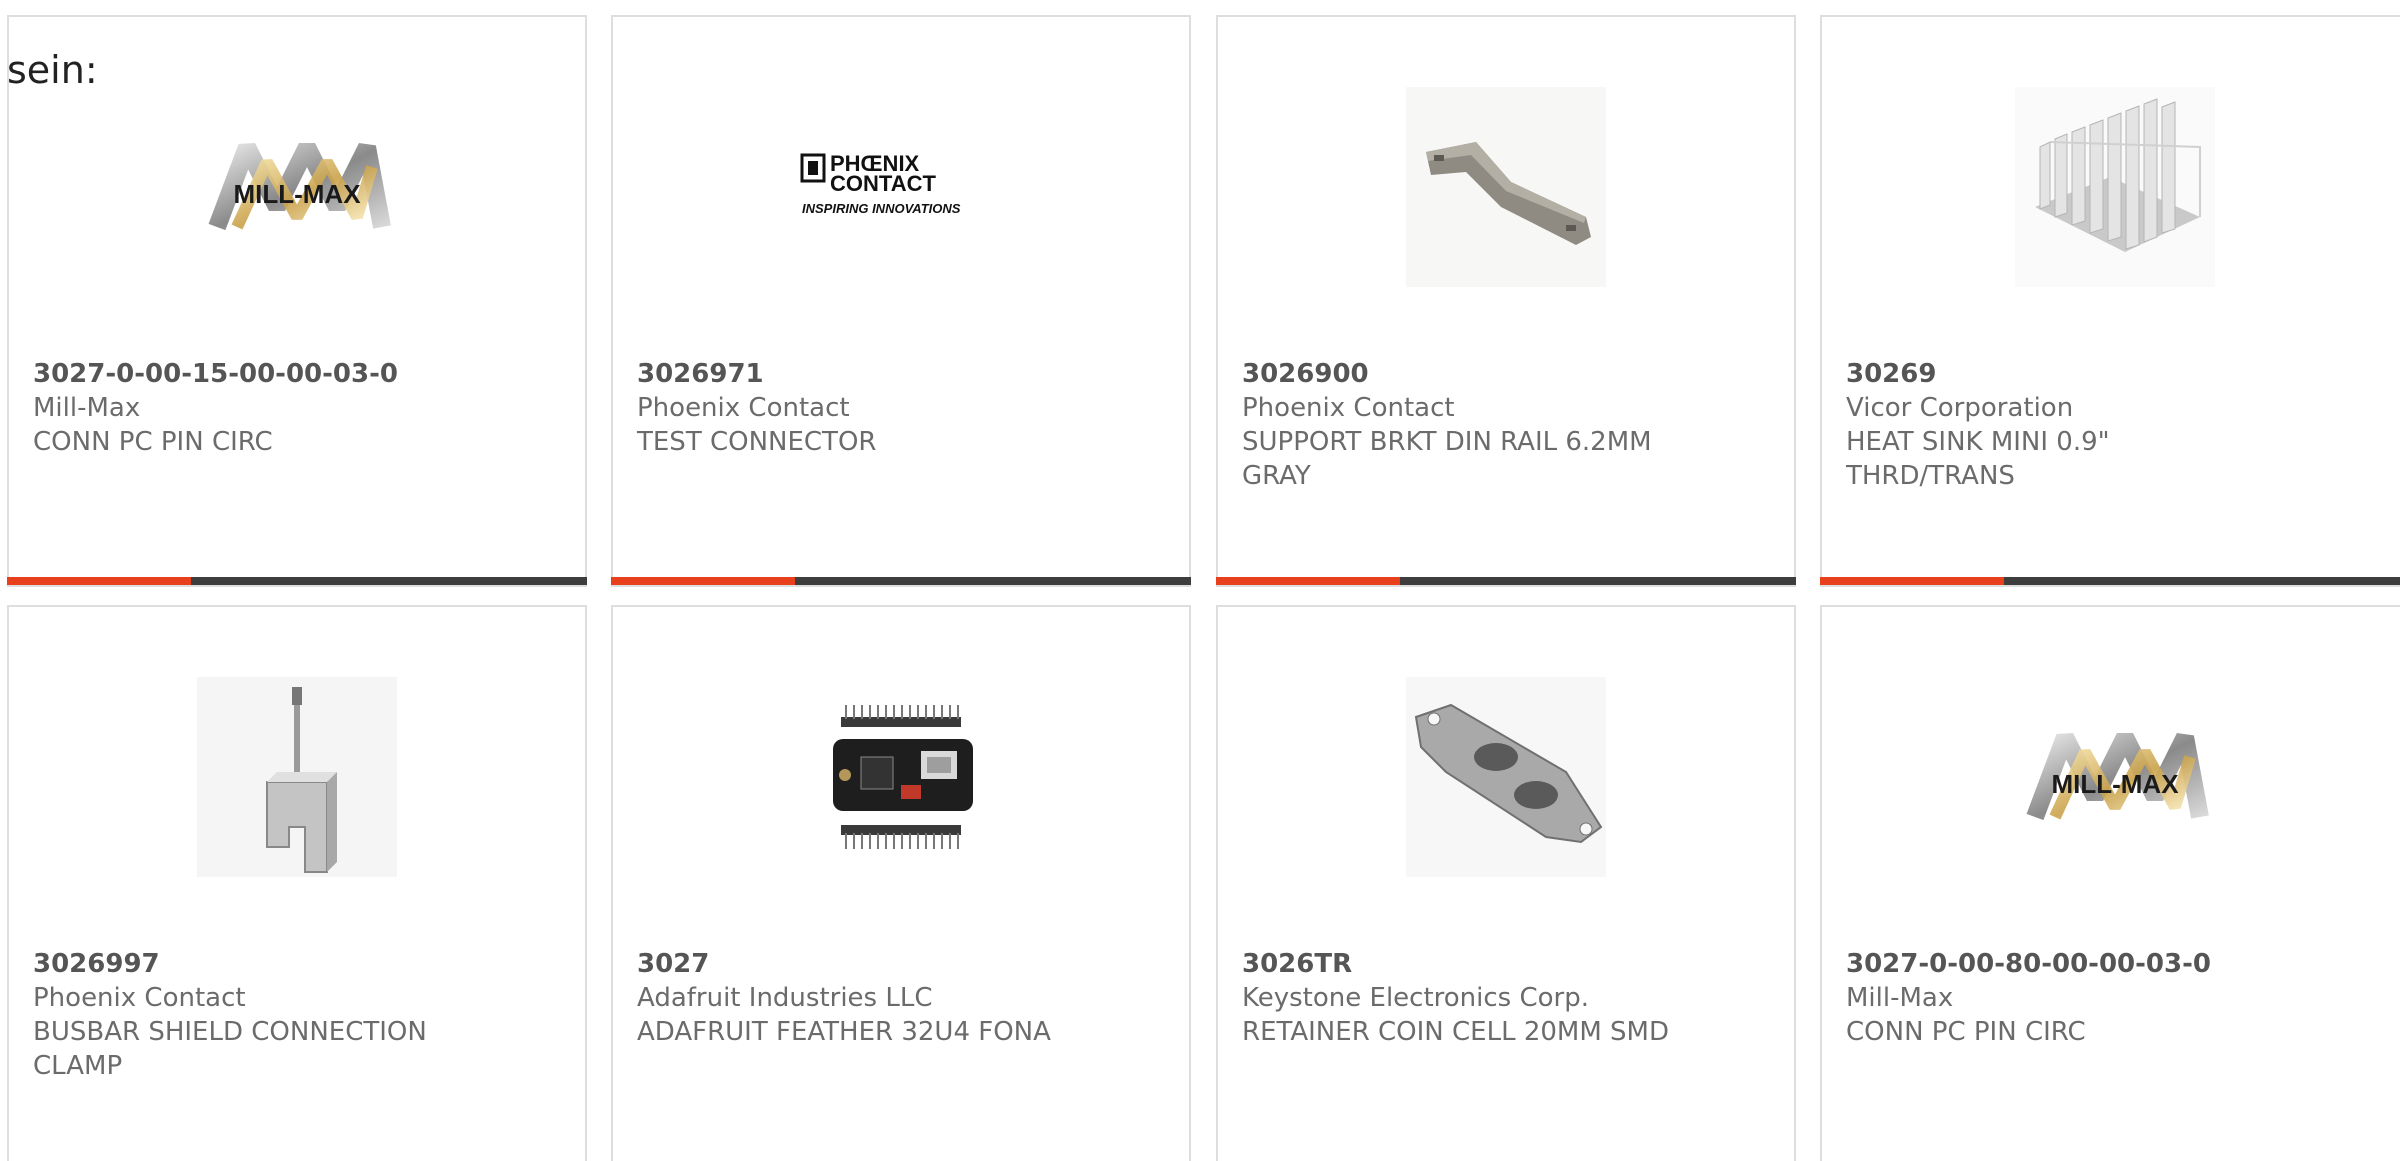 This screenshot has width=2400, height=1161. Describe the element at coordinates (844, 1032) in the screenshot. I see `description: ADAFRUIT FEATHER 32U4 FONA` at that location.